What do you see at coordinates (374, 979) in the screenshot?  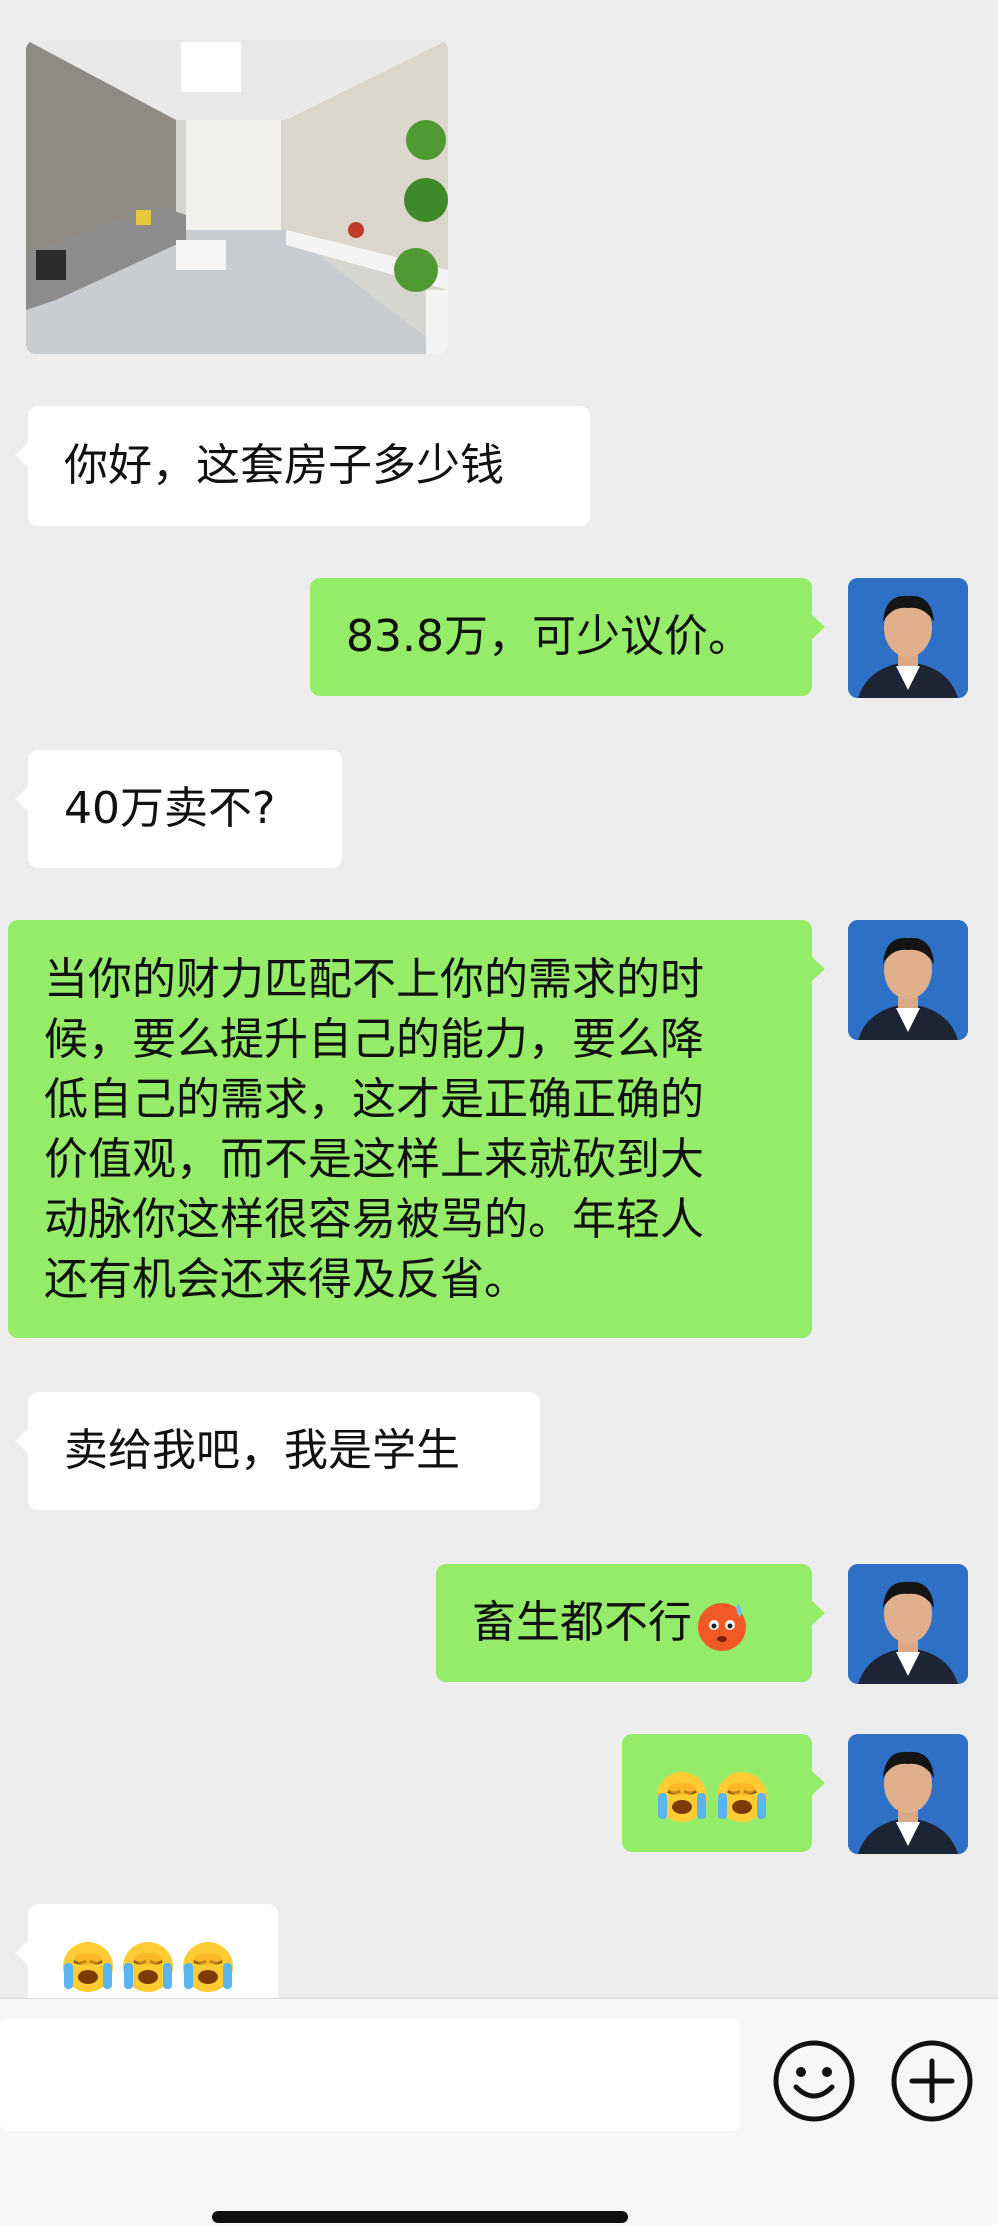 I see `message-text-line: 当你的财力匹配不上你的需求的时` at bounding box center [374, 979].